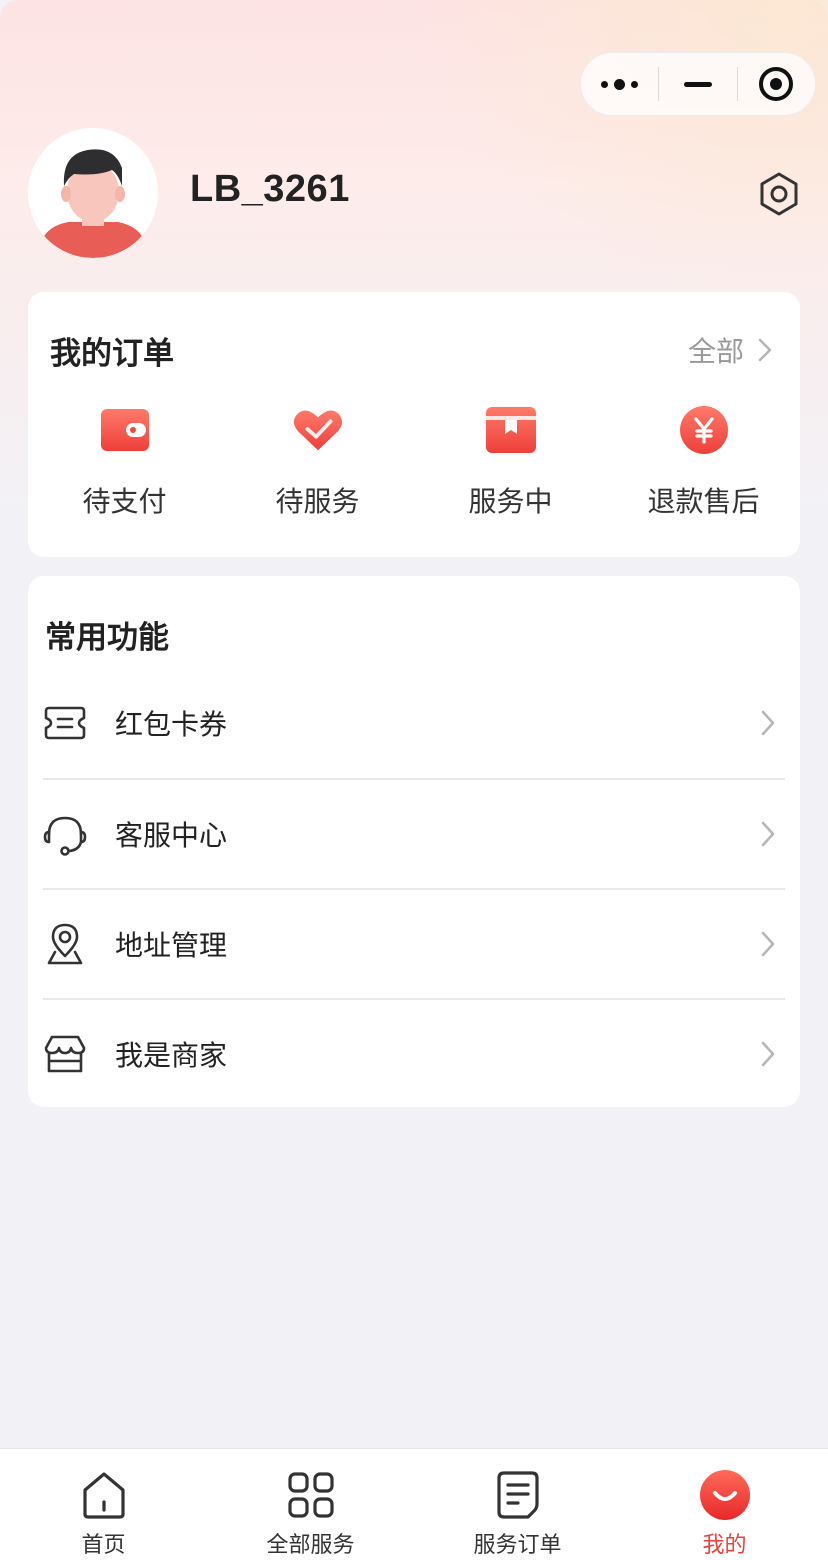  I want to click on customer-service-row: 客服中心, so click(414, 833).